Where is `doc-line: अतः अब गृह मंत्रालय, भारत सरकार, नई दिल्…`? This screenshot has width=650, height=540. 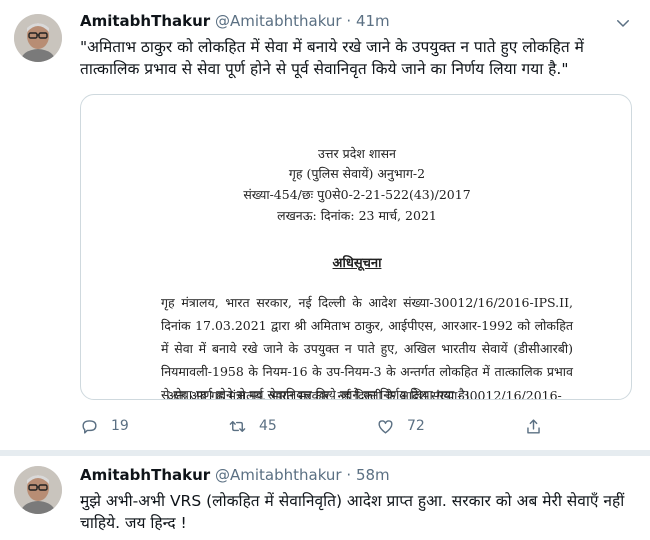 doc-line: अतः अब गृह मंत्रालय, भारत सरकार, नई दिल्… is located at coordinates (364, 394).